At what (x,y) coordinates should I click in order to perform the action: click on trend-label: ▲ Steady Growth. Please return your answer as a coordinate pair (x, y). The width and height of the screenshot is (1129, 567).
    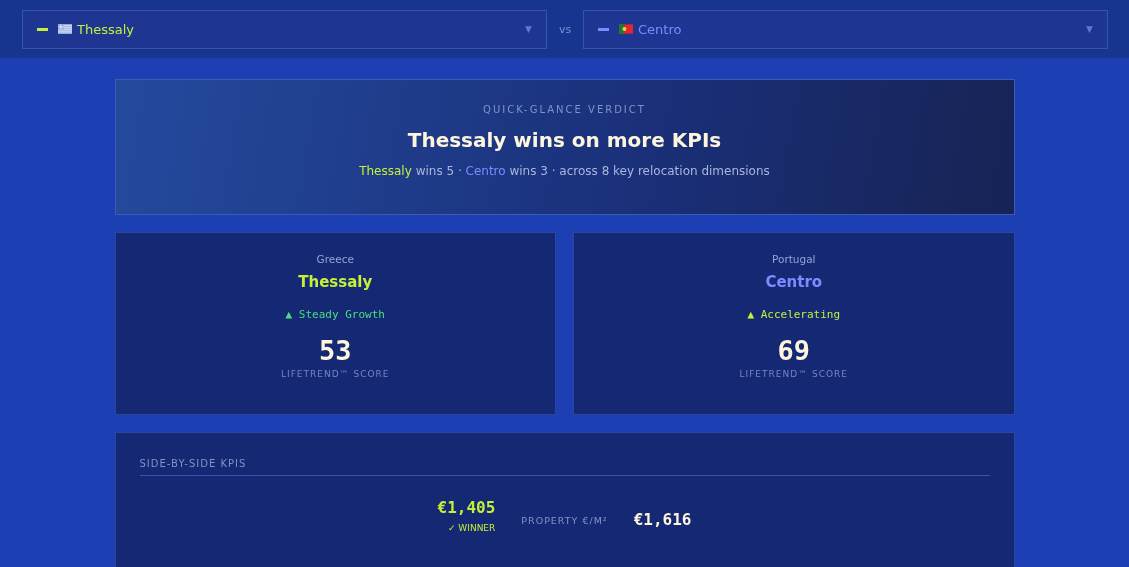
    Looking at the image, I should click on (335, 314).